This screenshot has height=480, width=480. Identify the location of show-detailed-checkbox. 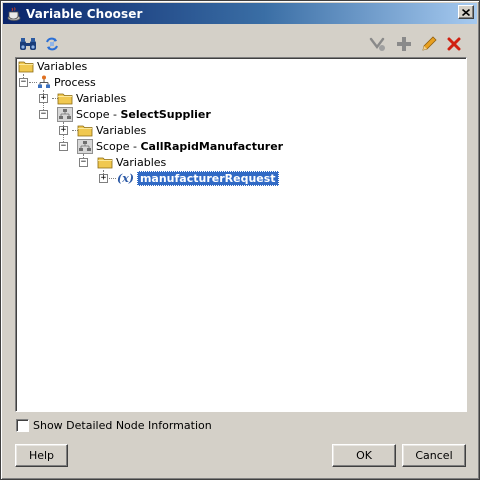
(22, 425).